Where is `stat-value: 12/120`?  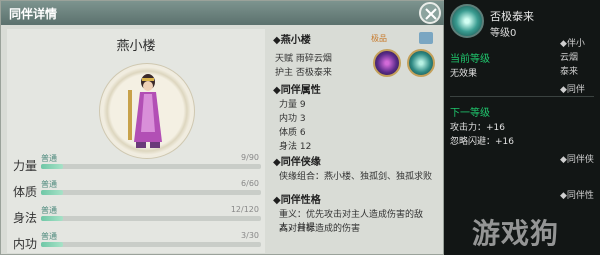
stat-value: 12/120 is located at coordinates (244, 209).